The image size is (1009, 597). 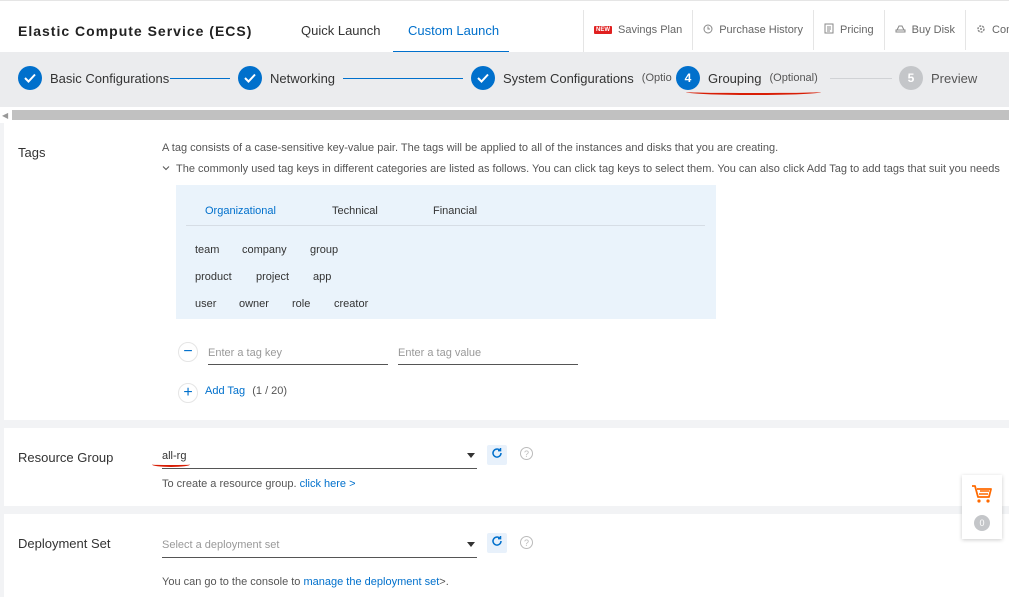 What do you see at coordinates (688, 78) in the screenshot?
I see `step-number: 4` at bounding box center [688, 78].